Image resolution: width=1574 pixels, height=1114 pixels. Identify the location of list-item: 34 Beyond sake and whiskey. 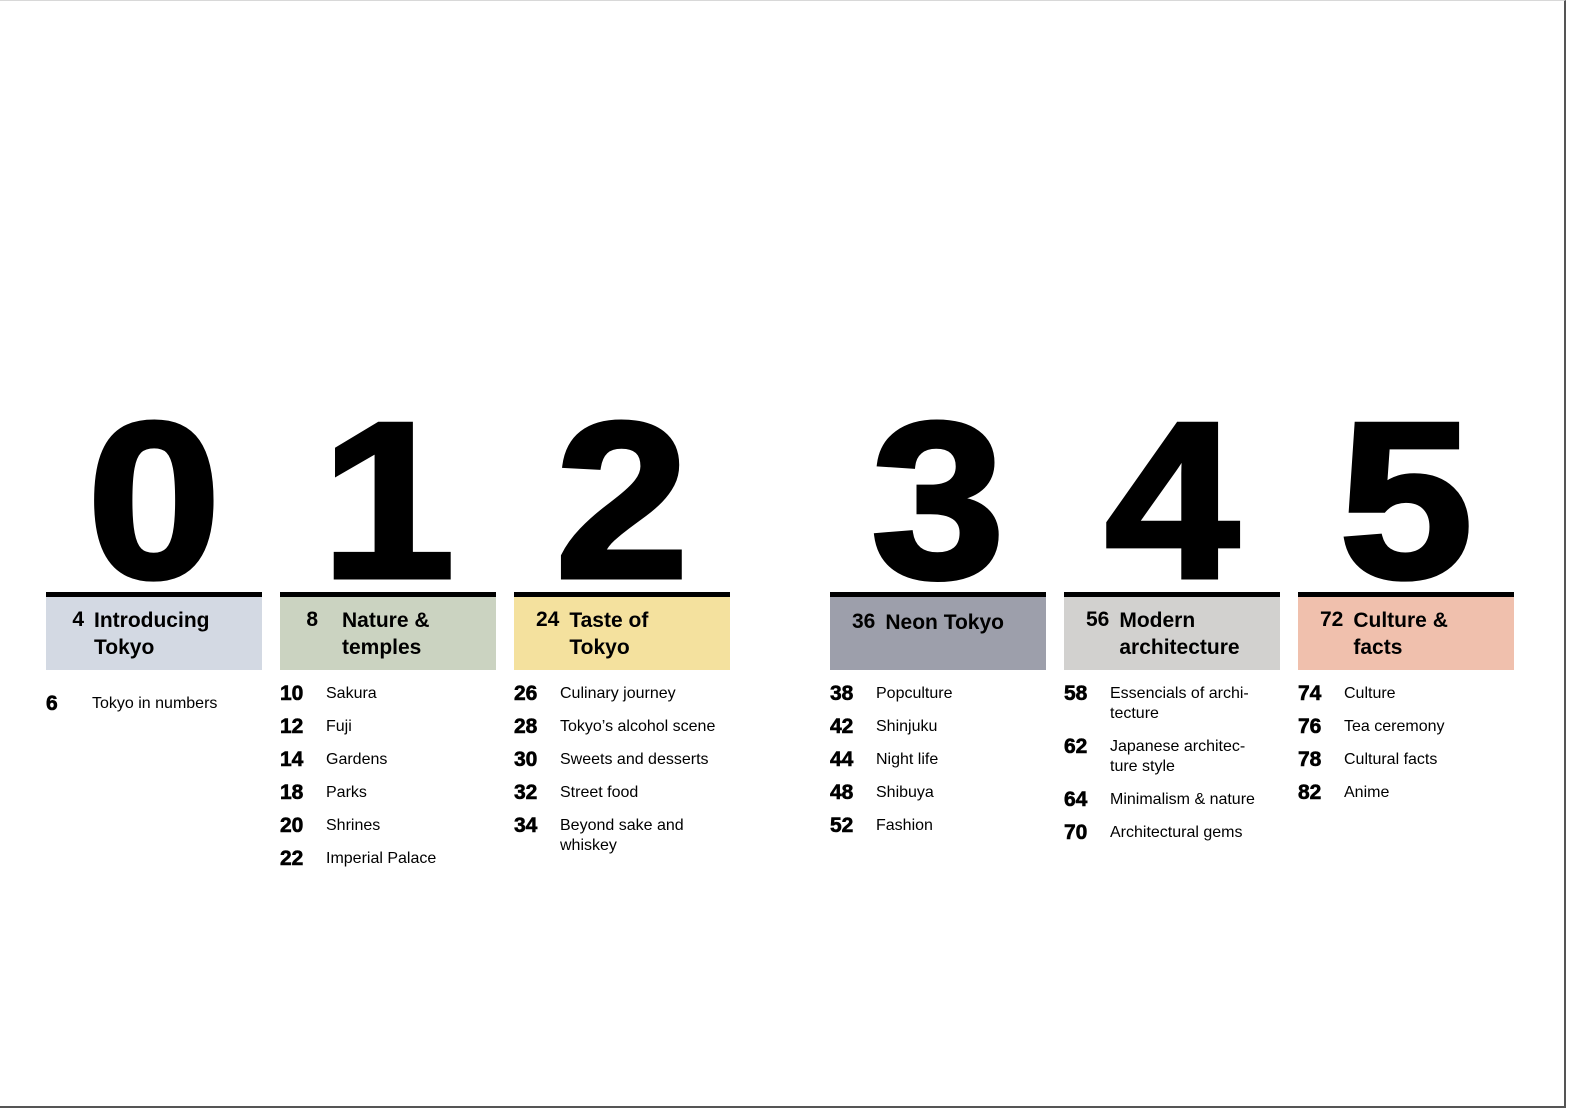
(622, 835).